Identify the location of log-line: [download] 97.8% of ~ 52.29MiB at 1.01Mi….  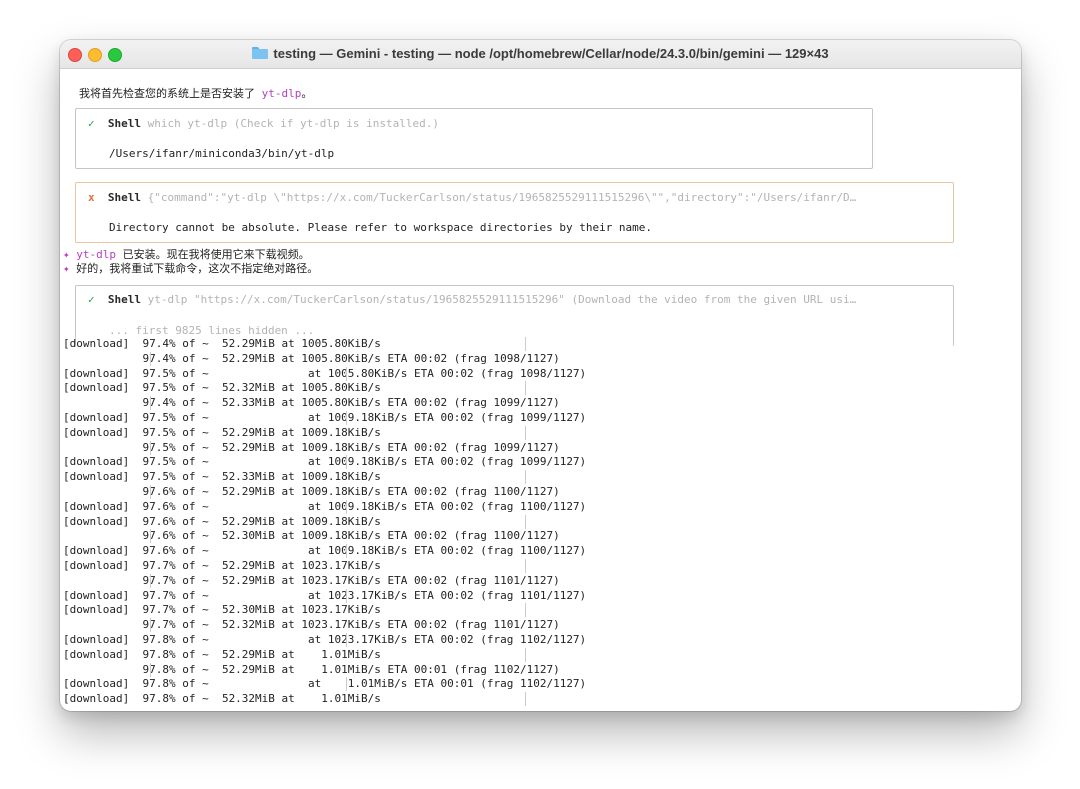
(222, 654).